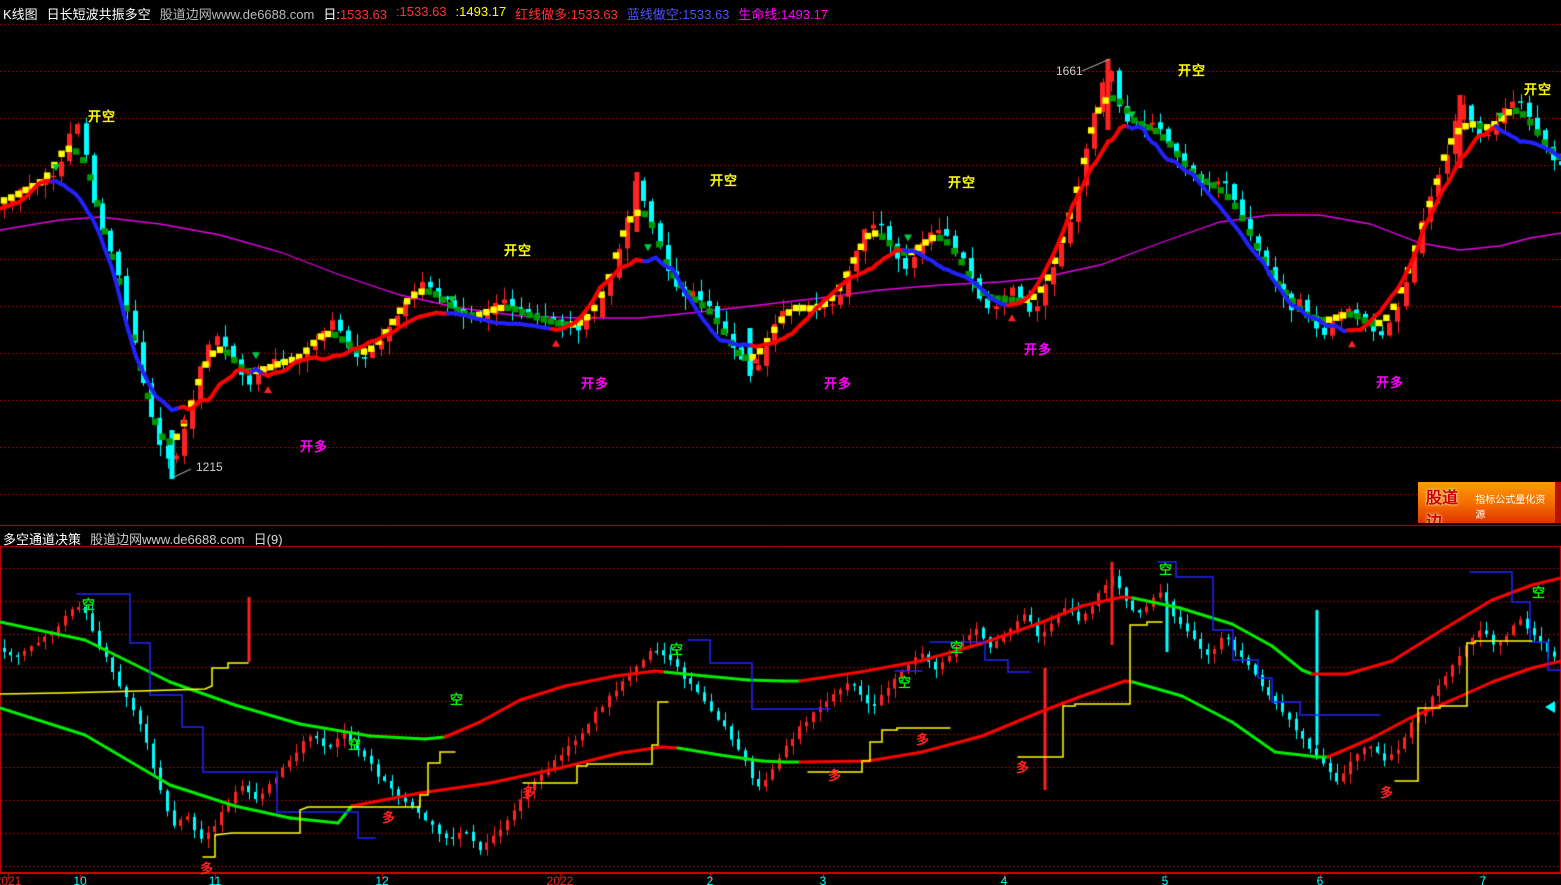  What do you see at coordinates (268, 539) in the screenshot?
I see `panel2-period: 日(9)` at bounding box center [268, 539].